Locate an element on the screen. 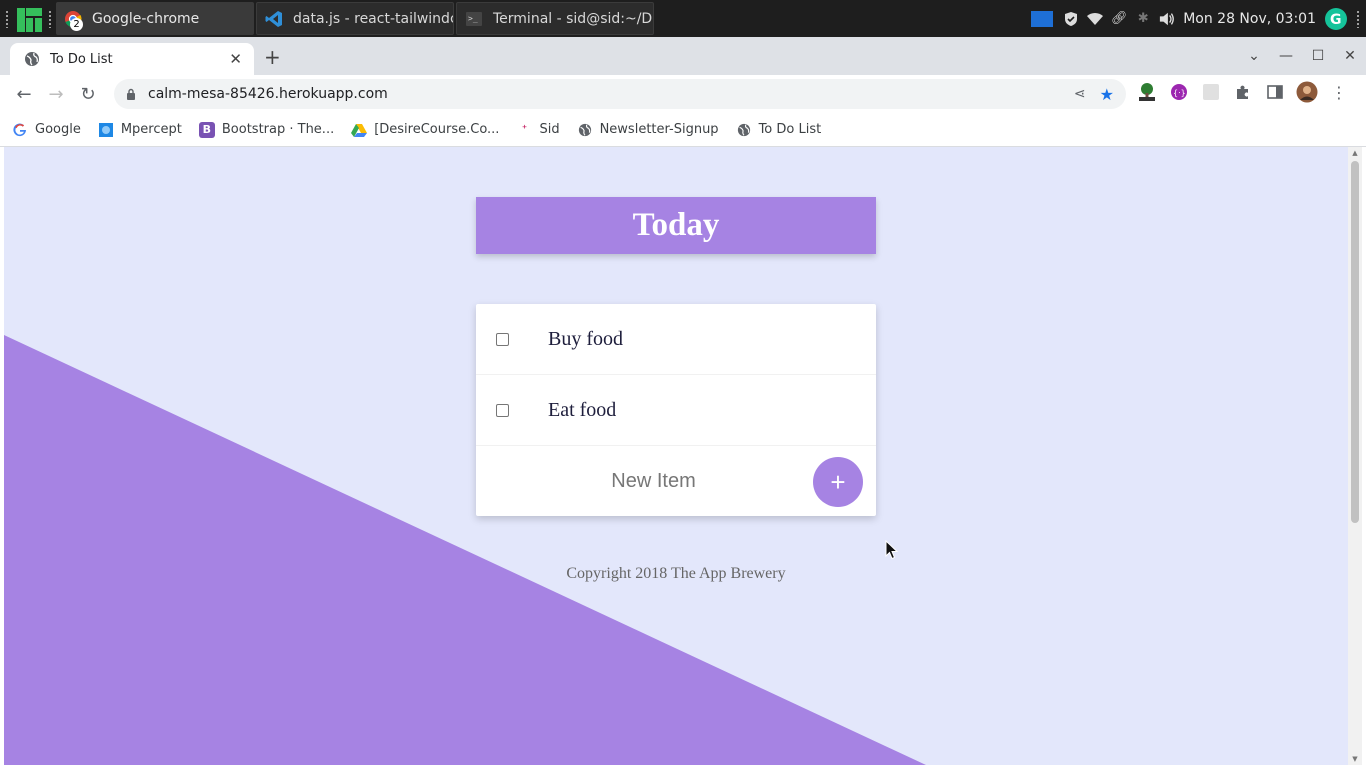 This screenshot has height=768, width=1366. bookmark-label: Mpercept is located at coordinates (151, 129).